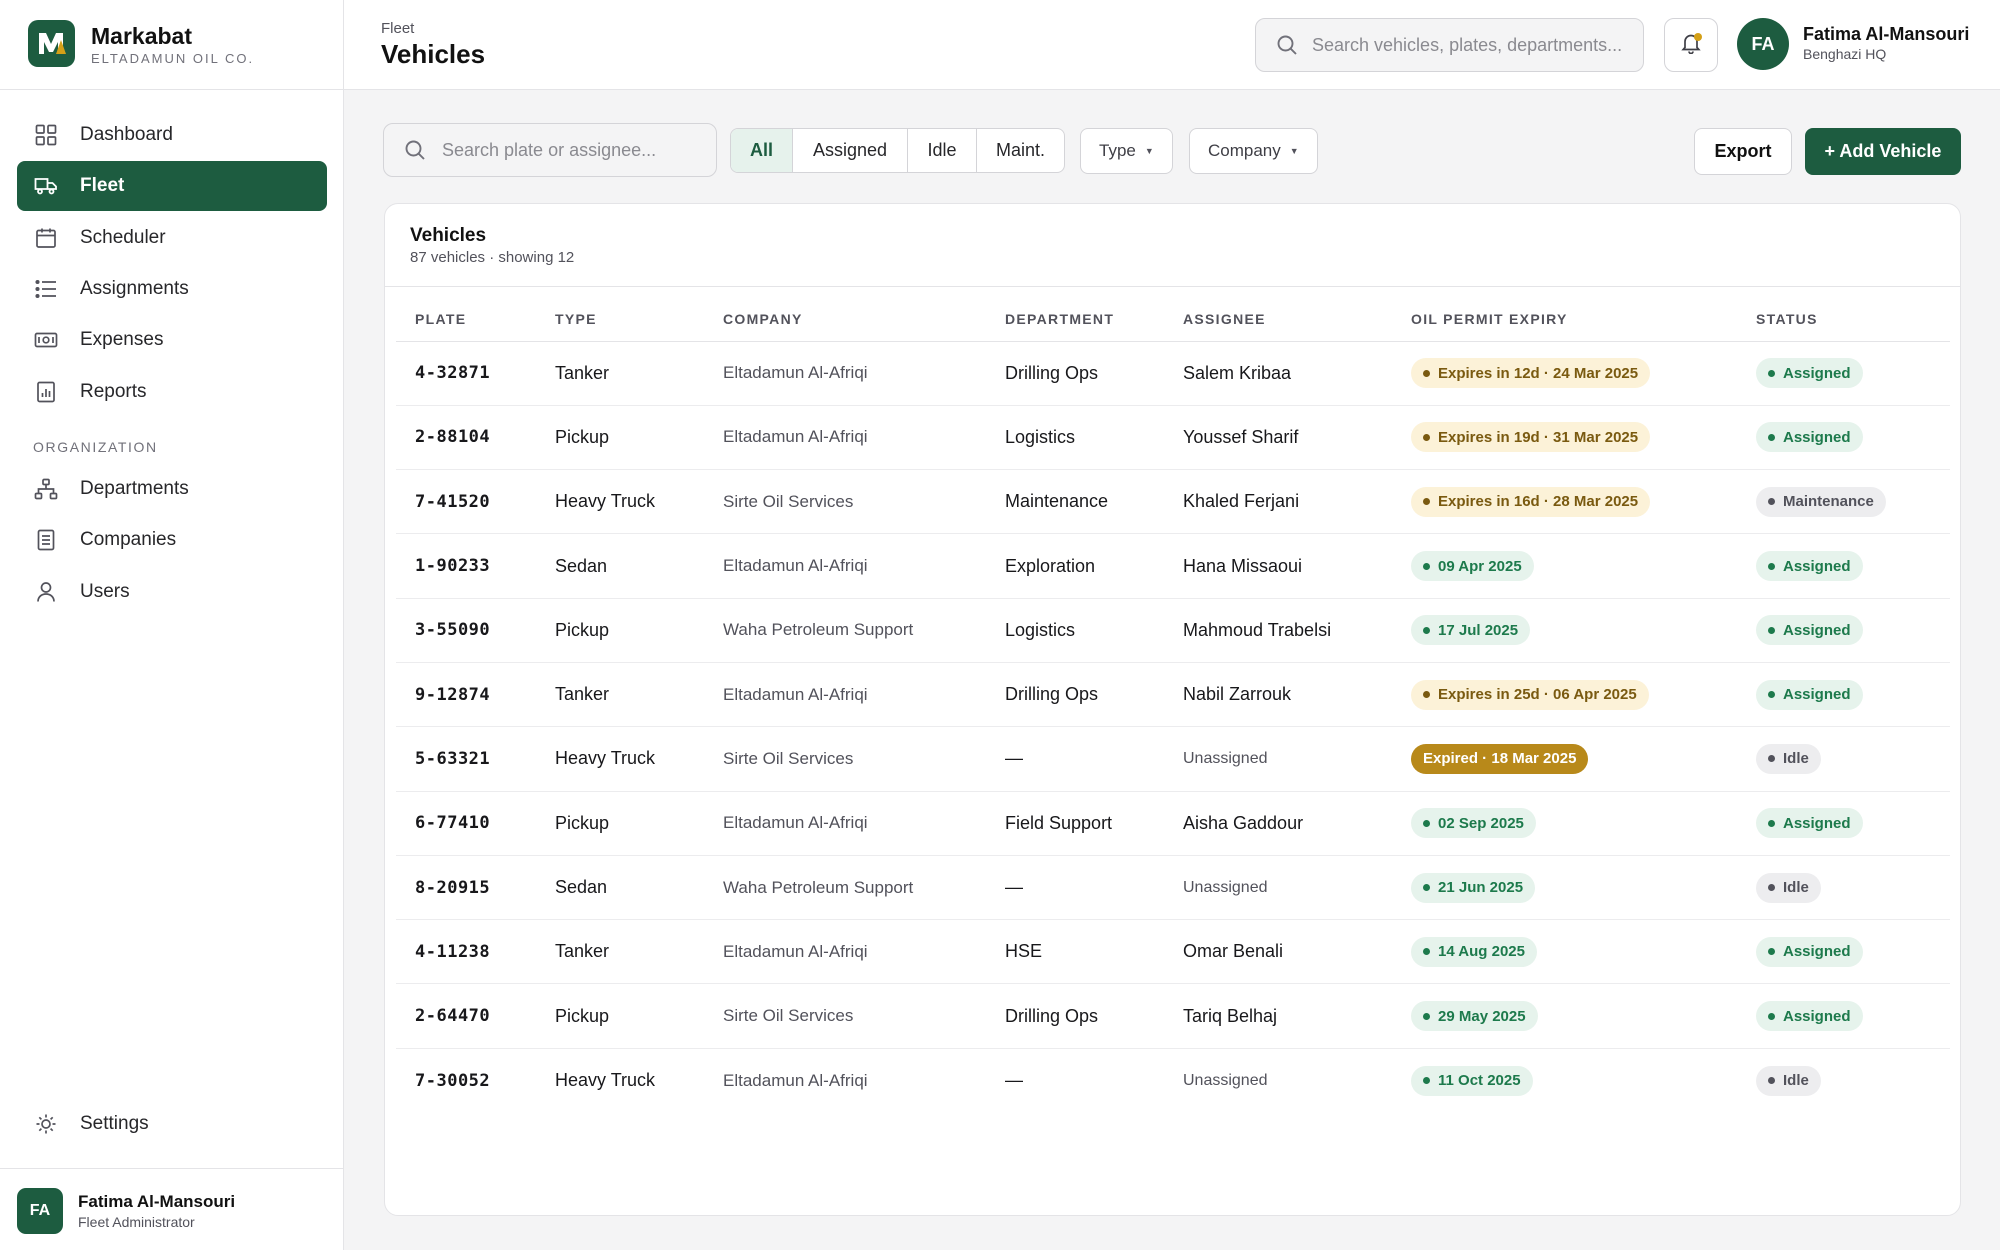 The image size is (2000, 1250). What do you see at coordinates (172, 1124) in the screenshot?
I see `sidebar-item-settings: Settings` at bounding box center [172, 1124].